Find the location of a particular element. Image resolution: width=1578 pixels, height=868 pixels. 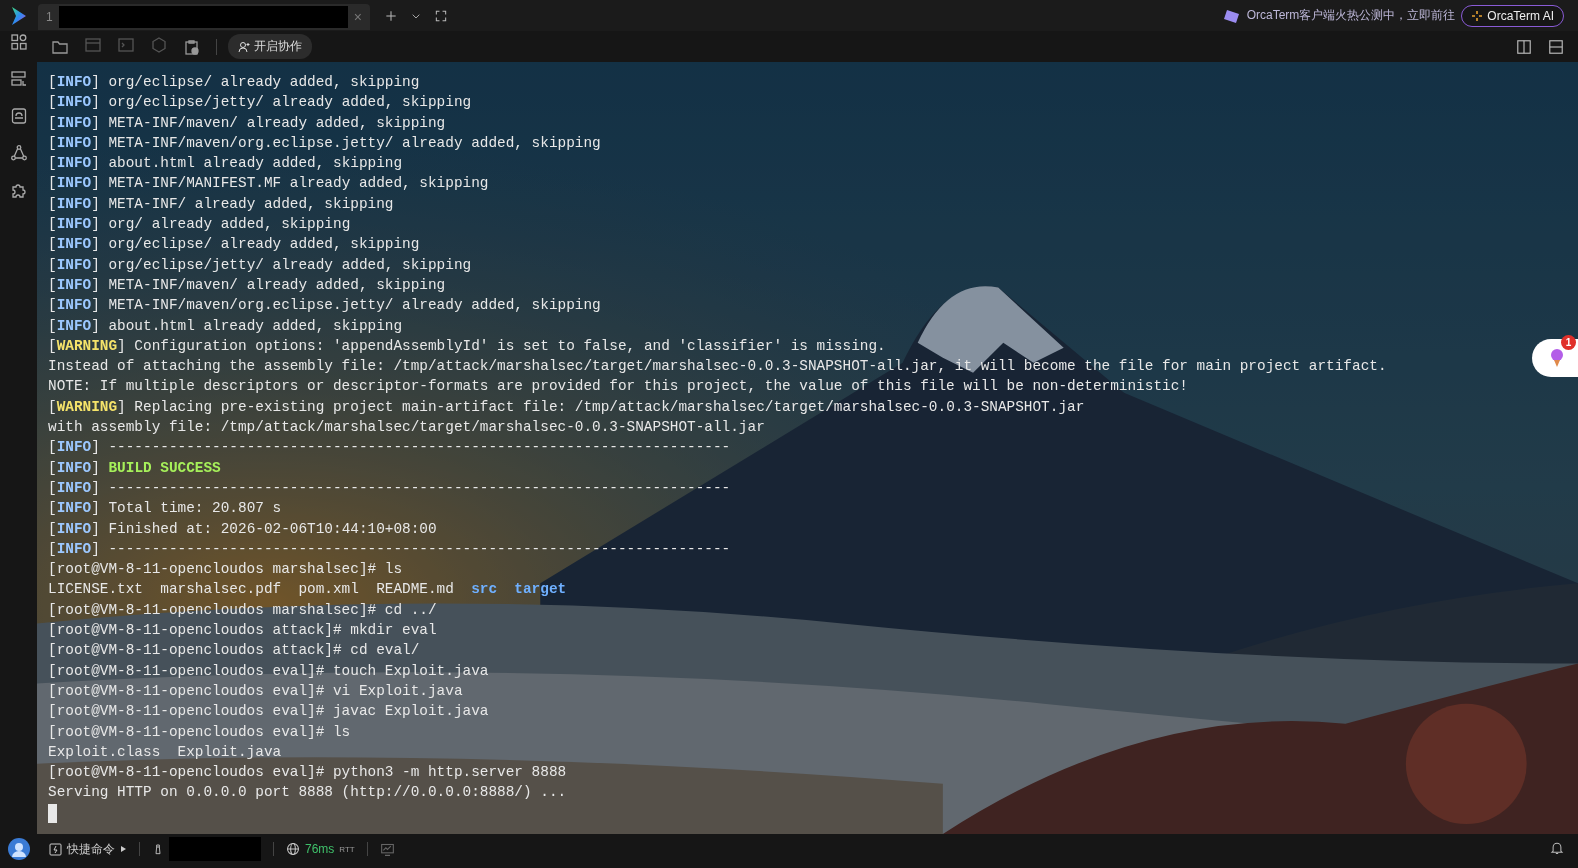

terminal-line: [INFO] Total time: 20.807 s is located at coordinates (165, 509).